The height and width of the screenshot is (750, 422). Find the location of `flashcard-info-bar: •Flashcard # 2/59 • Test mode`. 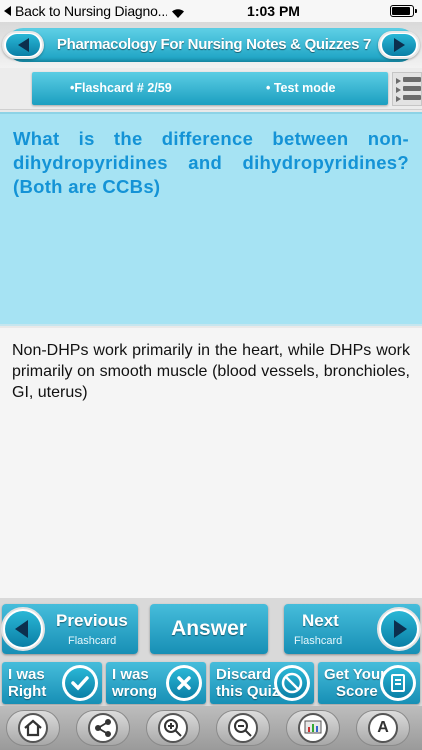

flashcard-info-bar: •Flashcard # 2/59 • Test mode is located at coordinates (210, 88).